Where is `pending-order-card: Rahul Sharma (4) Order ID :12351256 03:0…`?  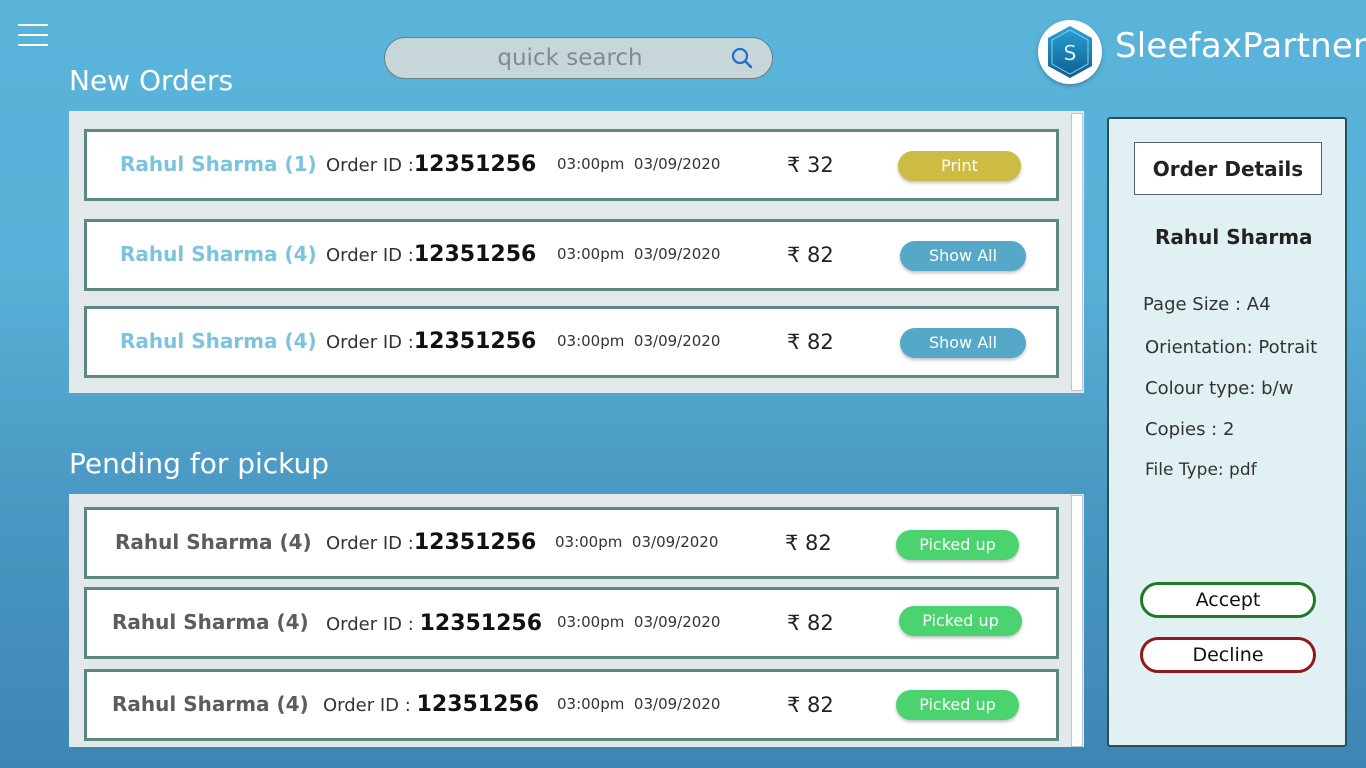
pending-order-card: Rahul Sharma (4) Order ID :12351256 03:0… is located at coordinates (571, 543).